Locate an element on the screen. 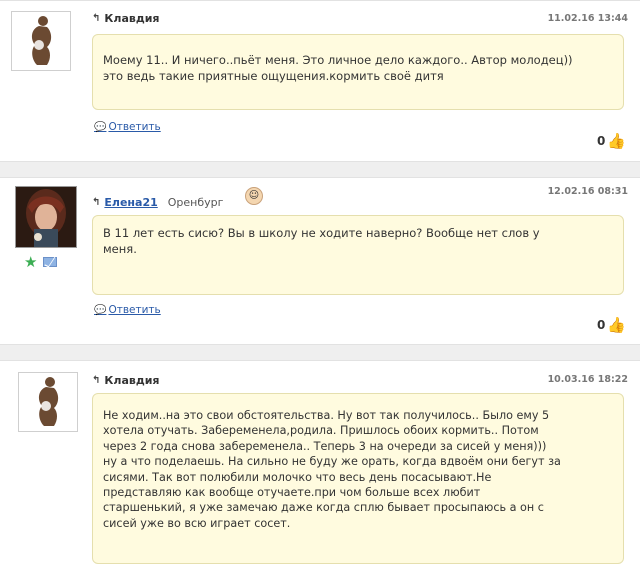  user-photo is located at coordinates (46, 217).